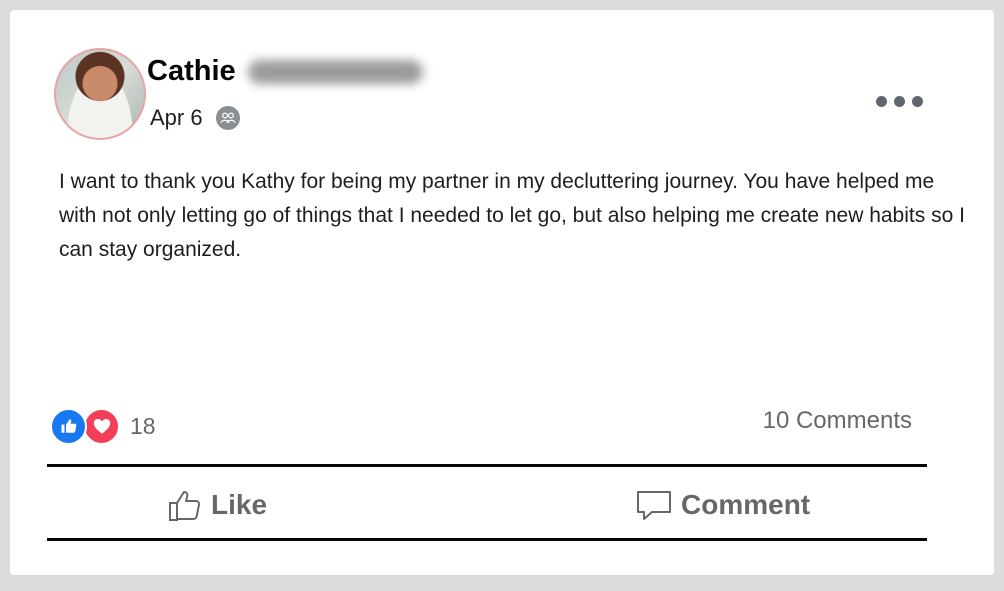 This screenshot has height=591, width=1004. Describe the element at coordinates (191, 71) in the screenshot. I see `author-name: Cathie` at that location.